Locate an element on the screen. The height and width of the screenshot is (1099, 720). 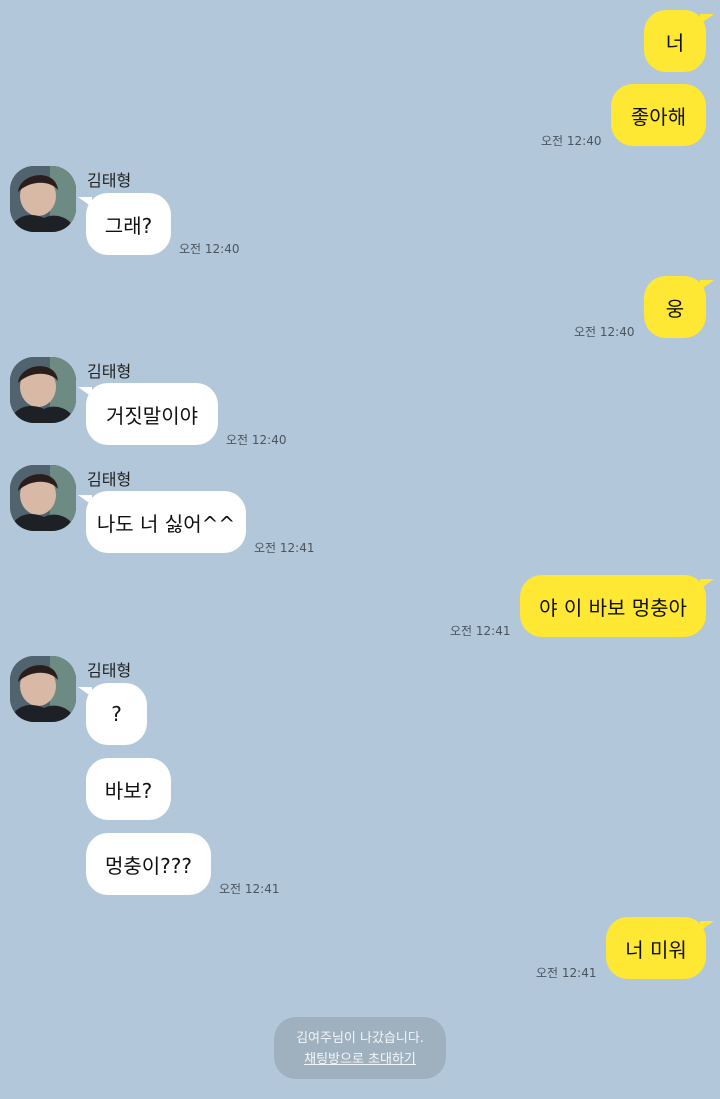
message-bubble-theirs: ? is located at coordinates (112, 714).